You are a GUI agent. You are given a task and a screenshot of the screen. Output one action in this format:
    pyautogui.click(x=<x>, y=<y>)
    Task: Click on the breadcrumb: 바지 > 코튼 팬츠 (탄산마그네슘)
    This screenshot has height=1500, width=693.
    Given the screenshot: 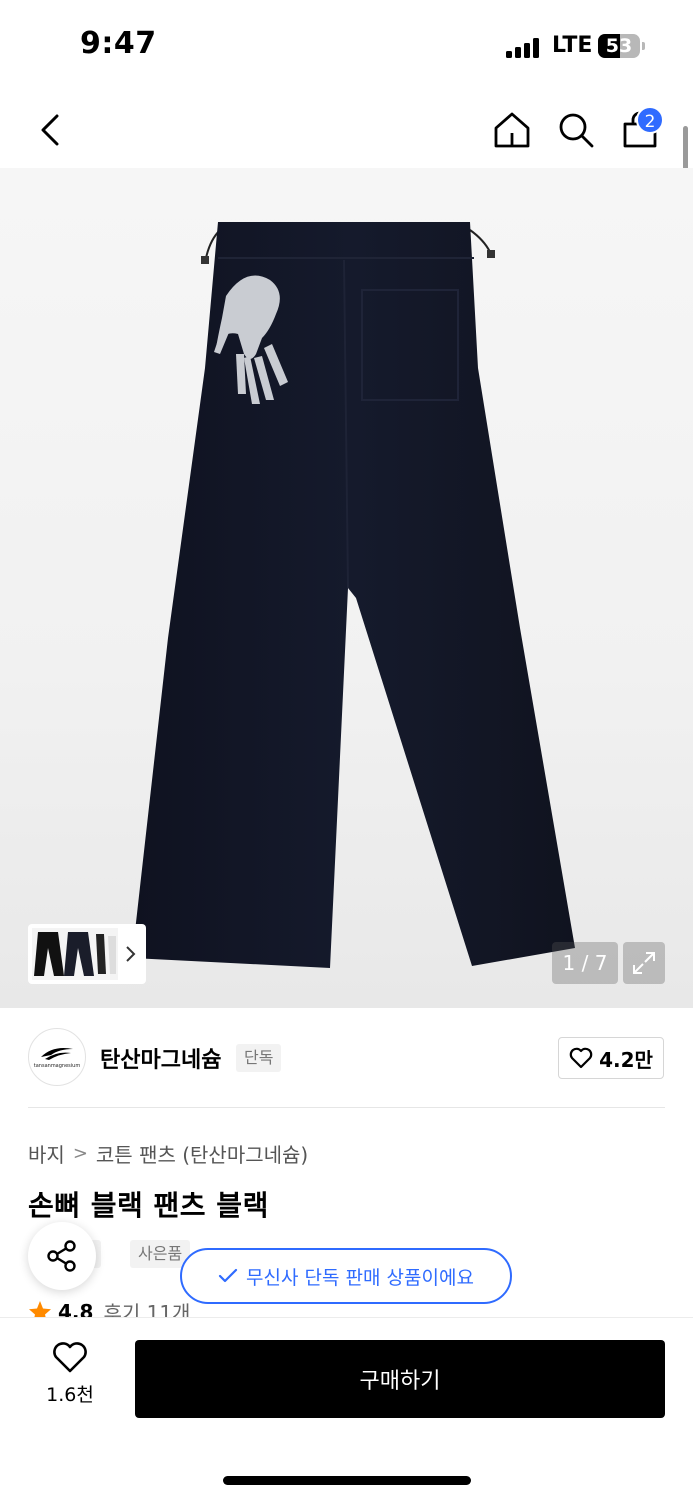 What is the action you would take?
    pyautogui.click(x=168, y=1153)
    